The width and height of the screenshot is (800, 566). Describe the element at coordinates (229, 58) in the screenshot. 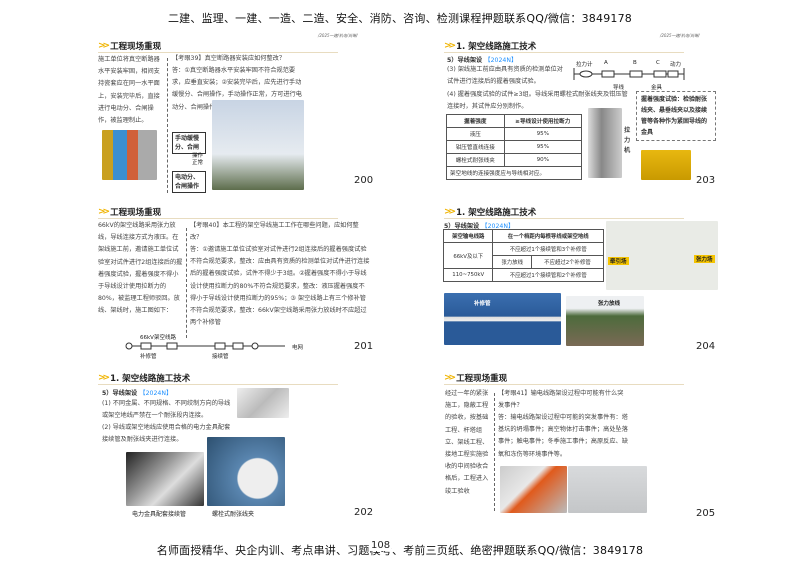

I see `question-text: 【考眼39】真空断路器安装应如何整改？` at that location.